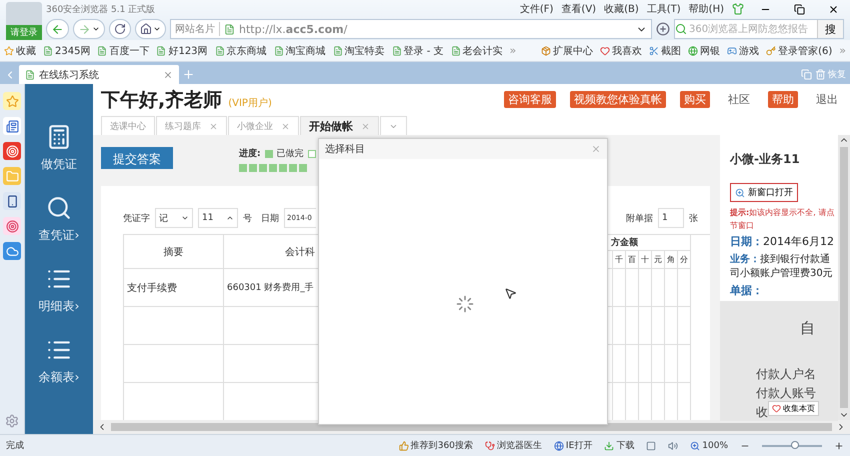 This screenshot has height=456, width=850. What do you see at coordinates (185, 218) in the screenshot?
I see `caret-icon` at bounding box center [185, 218].